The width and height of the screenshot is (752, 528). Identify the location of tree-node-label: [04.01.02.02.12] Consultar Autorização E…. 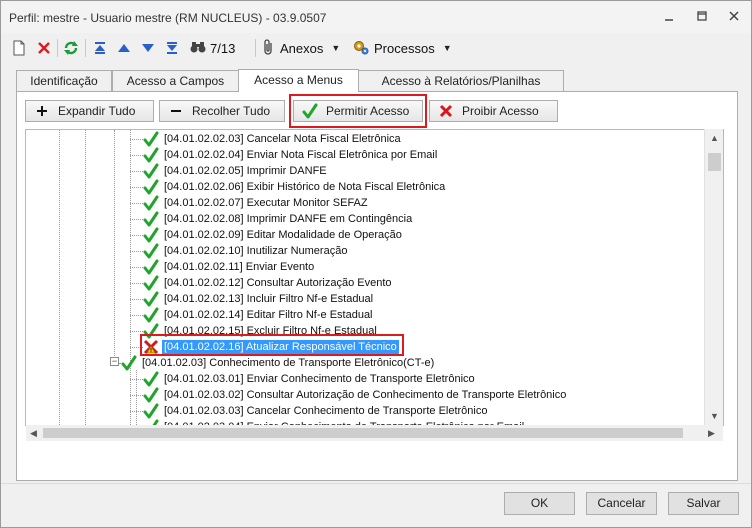
(278, 282).